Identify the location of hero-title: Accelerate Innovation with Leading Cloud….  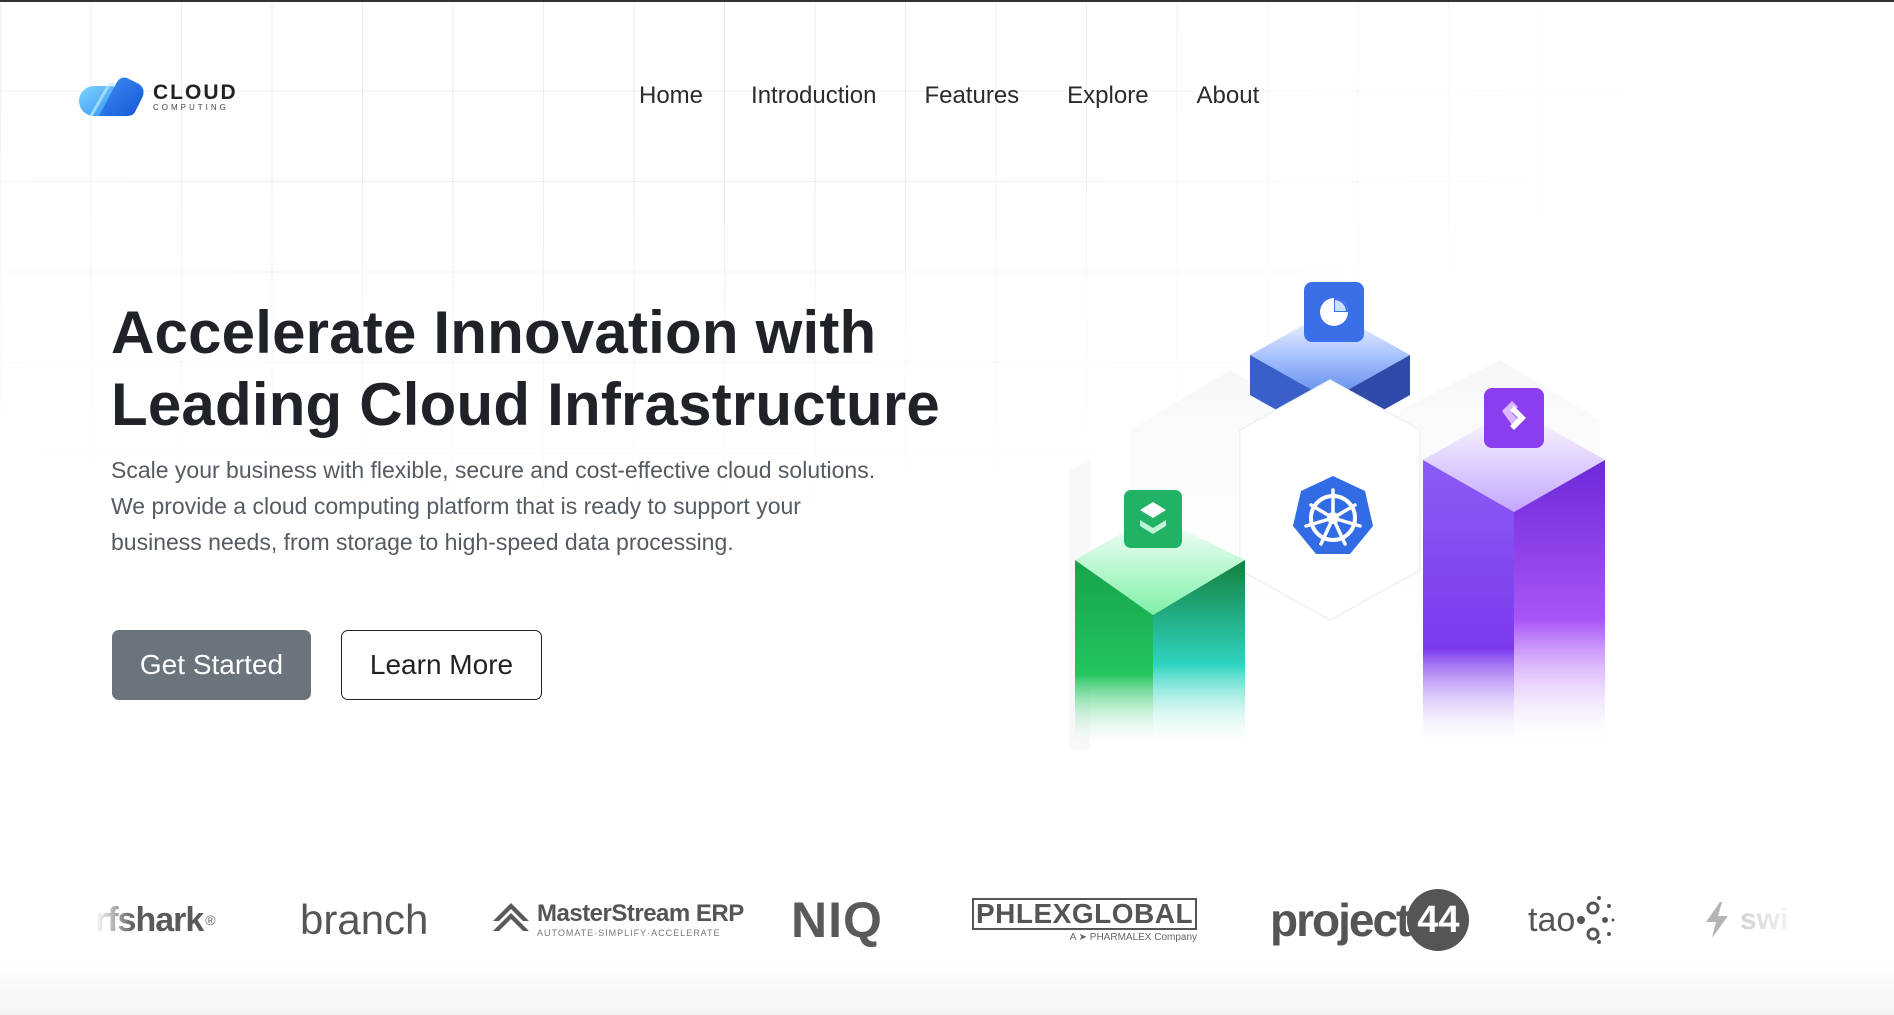
(551, 369).